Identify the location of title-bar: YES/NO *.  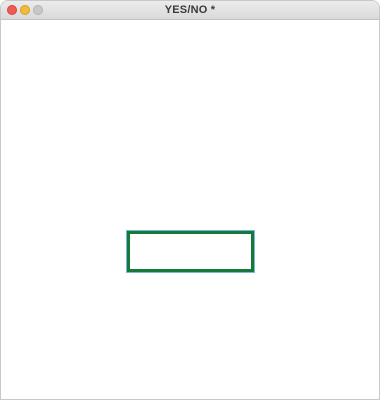
(190, 10).